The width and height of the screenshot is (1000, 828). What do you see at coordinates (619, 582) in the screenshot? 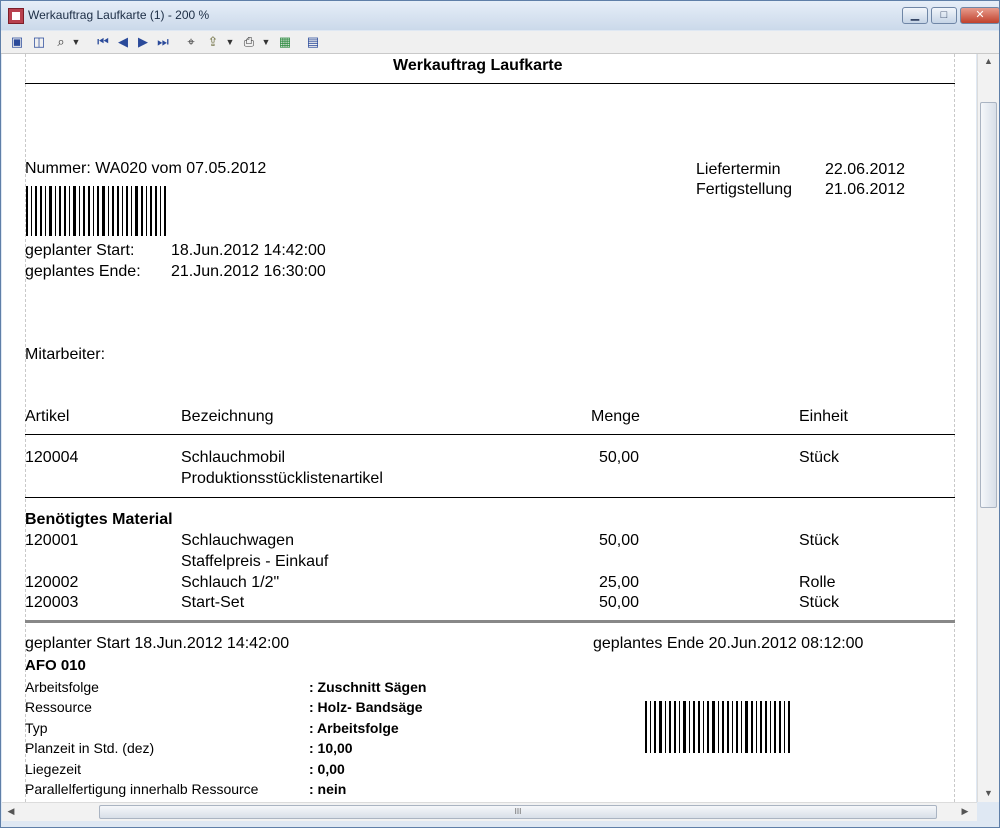
I see `material-menge: 25,00` at bounding box center [619, 582].